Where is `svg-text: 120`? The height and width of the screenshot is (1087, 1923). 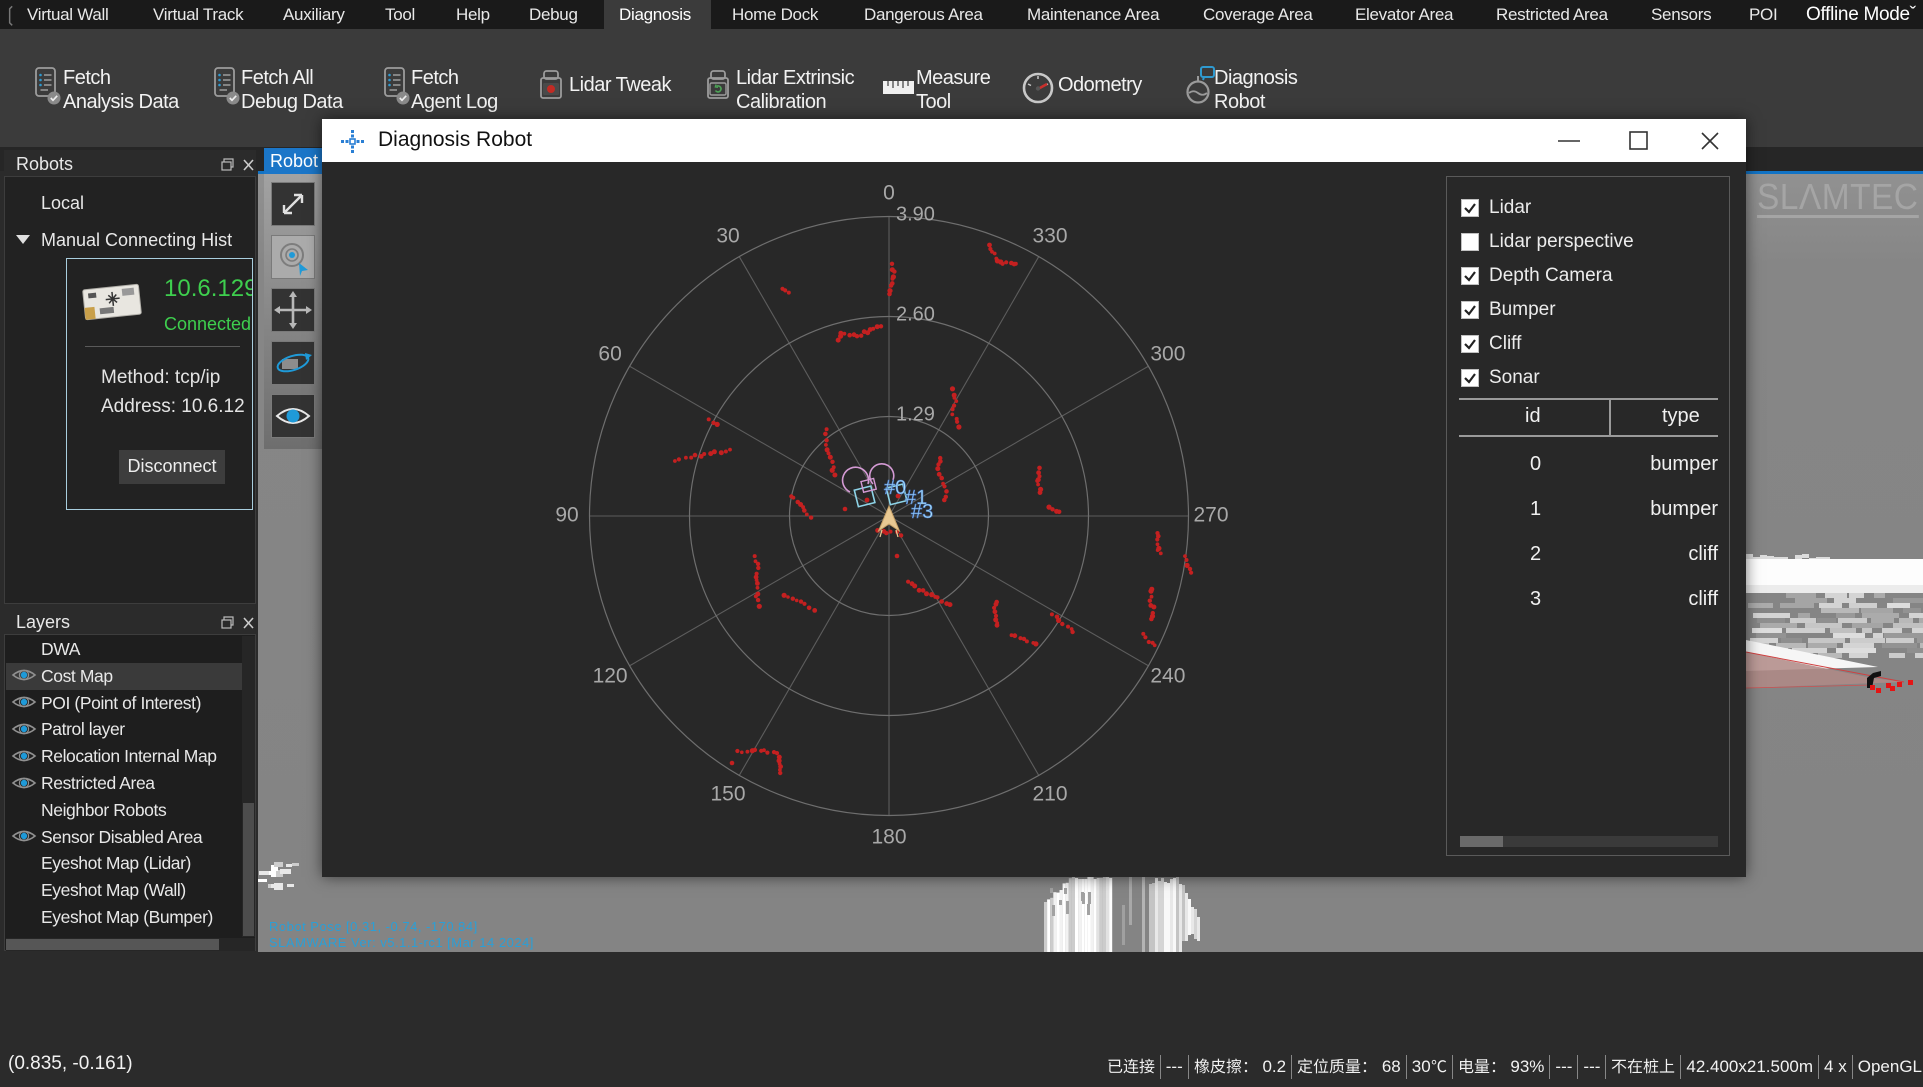 svg-text: 120 is located at coordinates (610, 676).